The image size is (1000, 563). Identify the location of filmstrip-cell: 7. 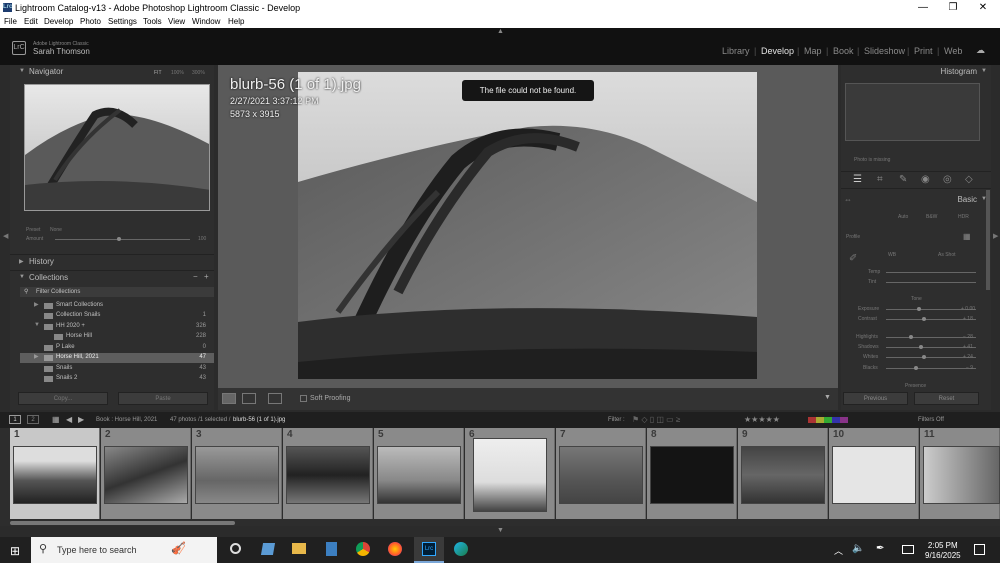
(601, 473).